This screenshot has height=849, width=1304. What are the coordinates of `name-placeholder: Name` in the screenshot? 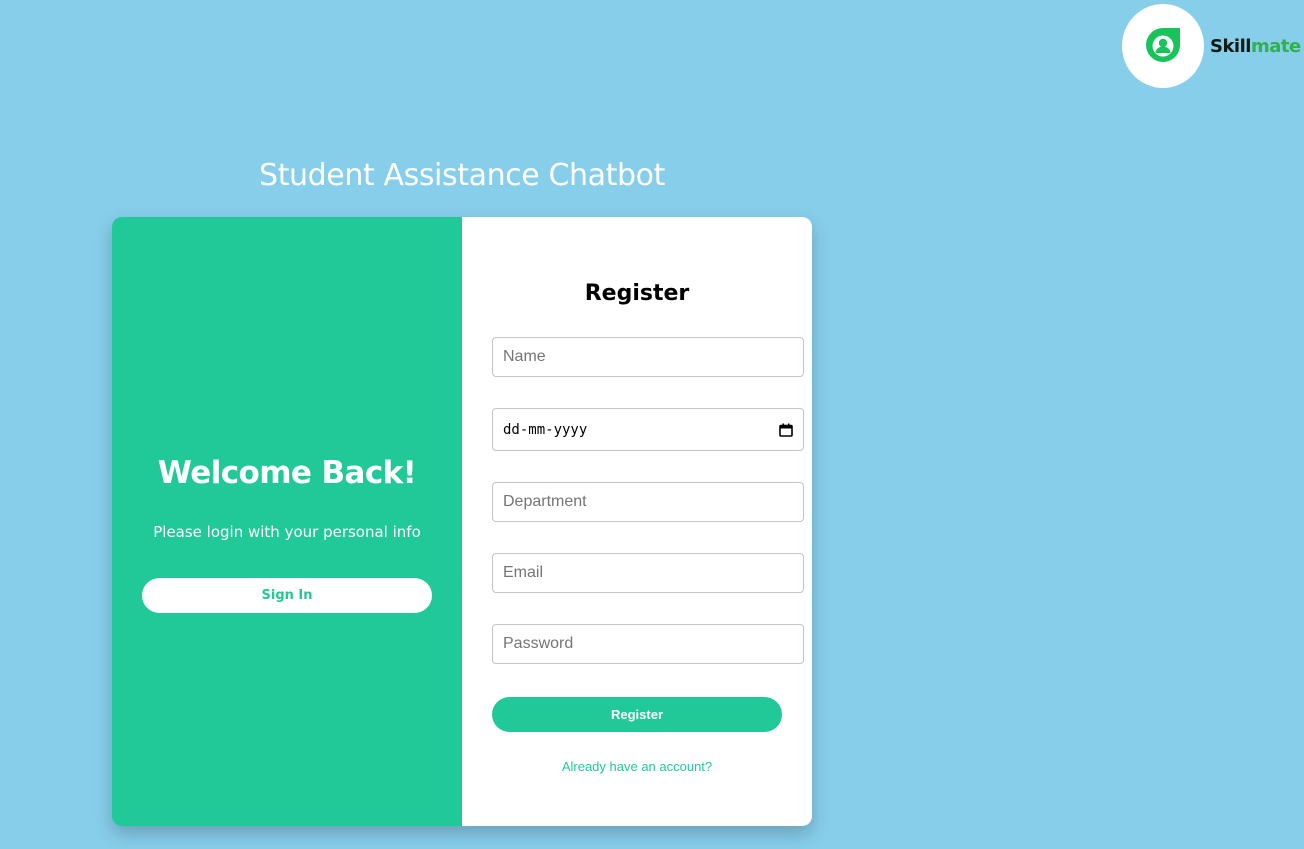 It's located at (524, 356).